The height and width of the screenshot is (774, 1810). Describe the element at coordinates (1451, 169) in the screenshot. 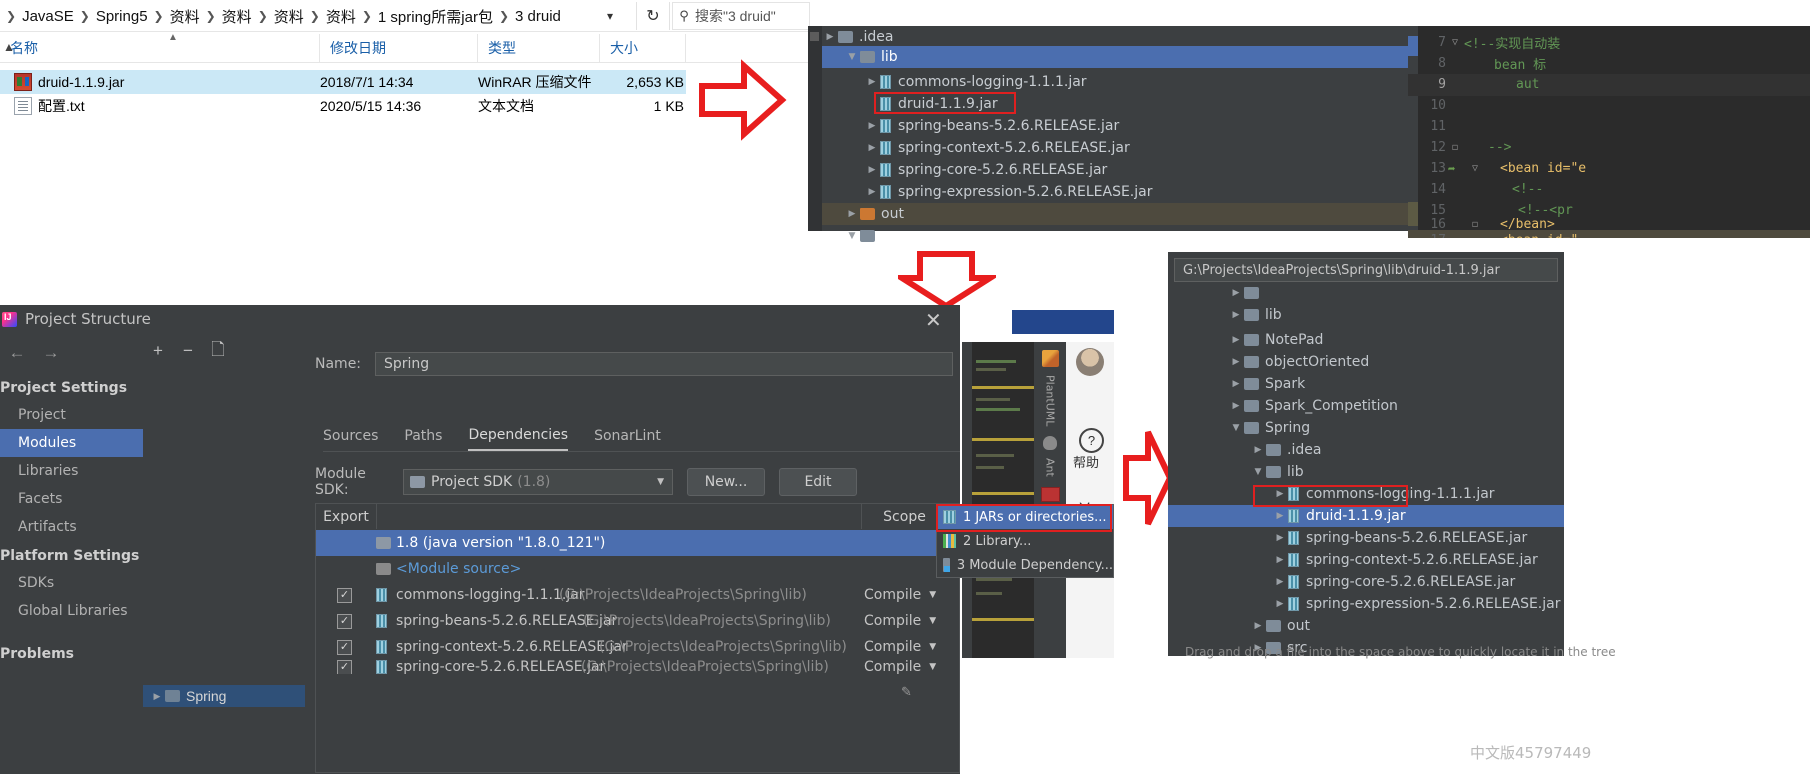

I see `bean-gutter-icon: ➦` at that location.